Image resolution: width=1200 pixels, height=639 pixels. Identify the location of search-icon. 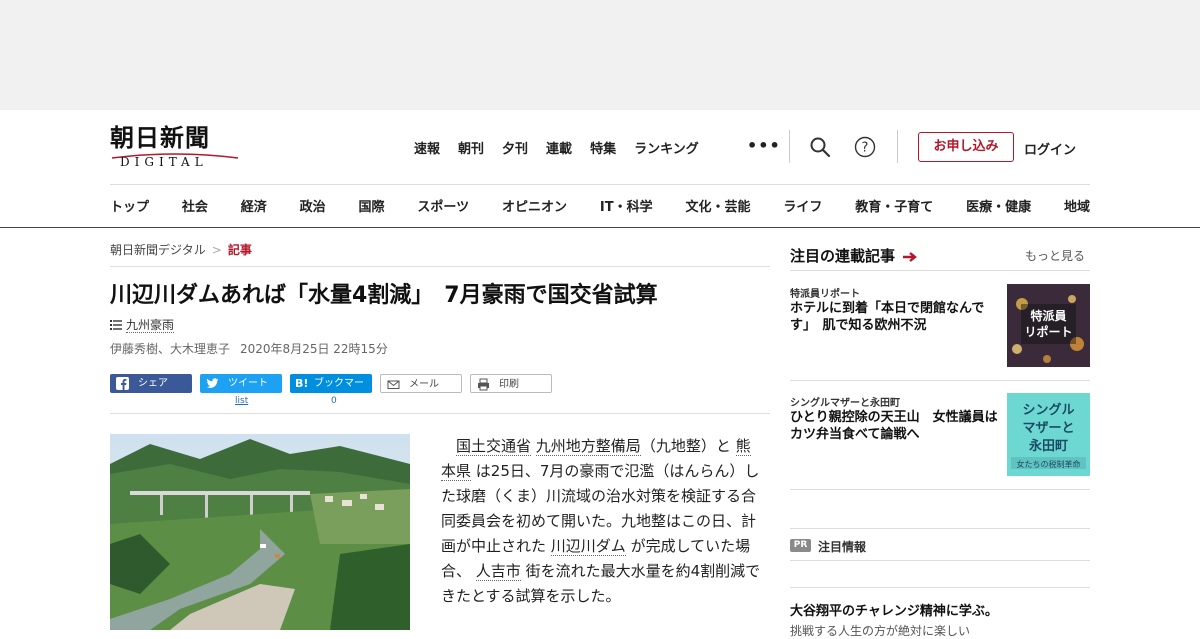
(820, 147).